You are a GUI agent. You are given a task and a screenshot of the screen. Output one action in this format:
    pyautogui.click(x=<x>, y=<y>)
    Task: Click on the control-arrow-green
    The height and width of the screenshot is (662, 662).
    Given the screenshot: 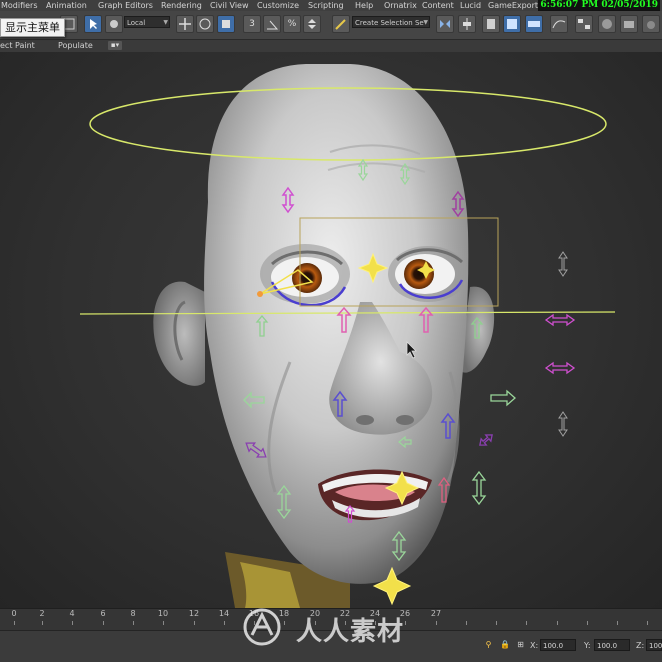 What is the action you would take?
    pyautogui.click(x=479, y=488)
    